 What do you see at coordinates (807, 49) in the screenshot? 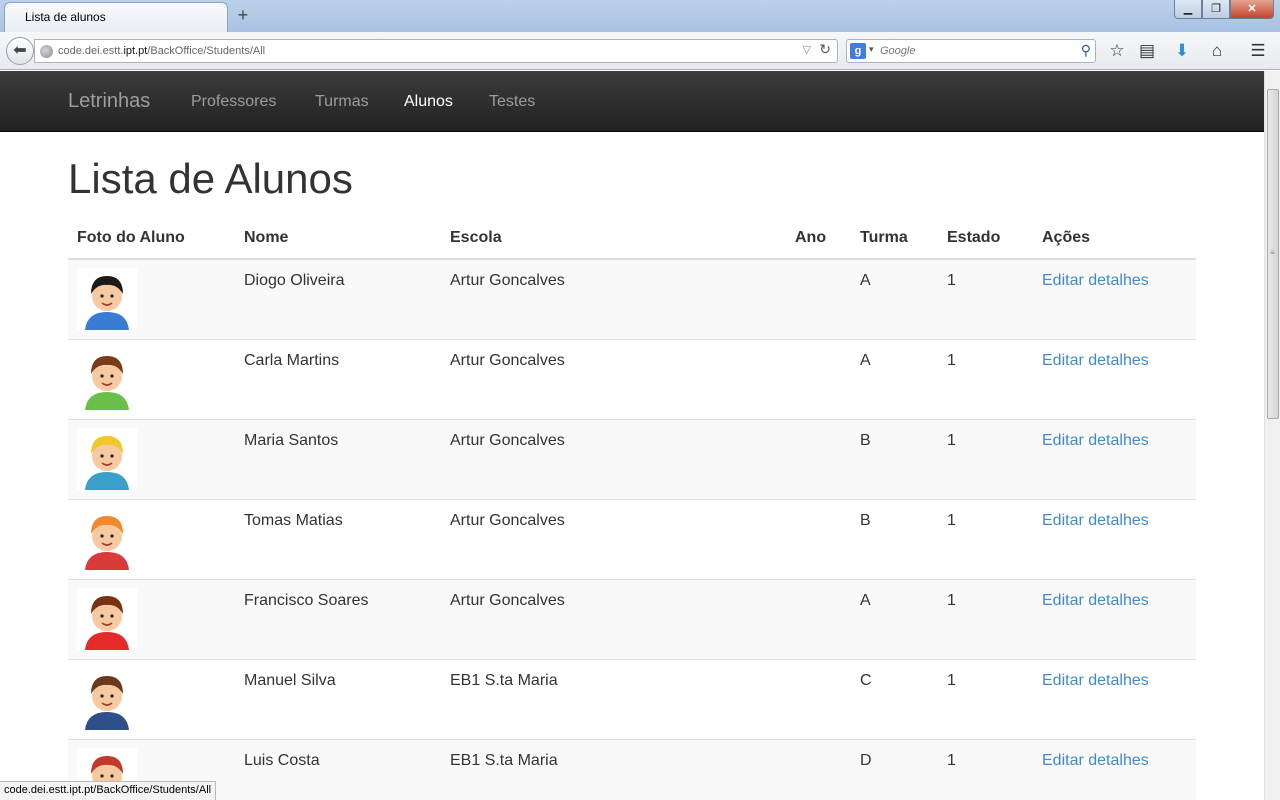
I see `url-dropdown-icon: ▽` at bounding box center [807, 49].